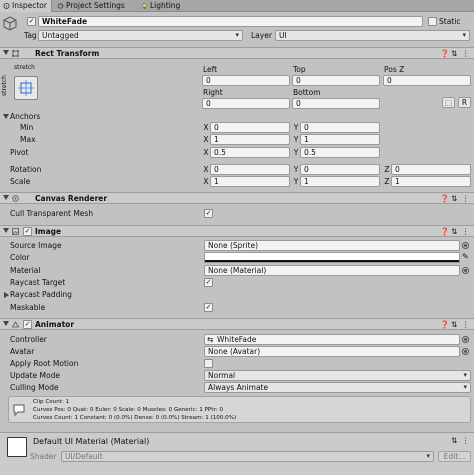 This screenshot has width=474, height=475. What do you see at coordinates (208, 282) in the screenshot?
I see `raycast-target-checkbox: ✓` at bounding box center [208, 282].